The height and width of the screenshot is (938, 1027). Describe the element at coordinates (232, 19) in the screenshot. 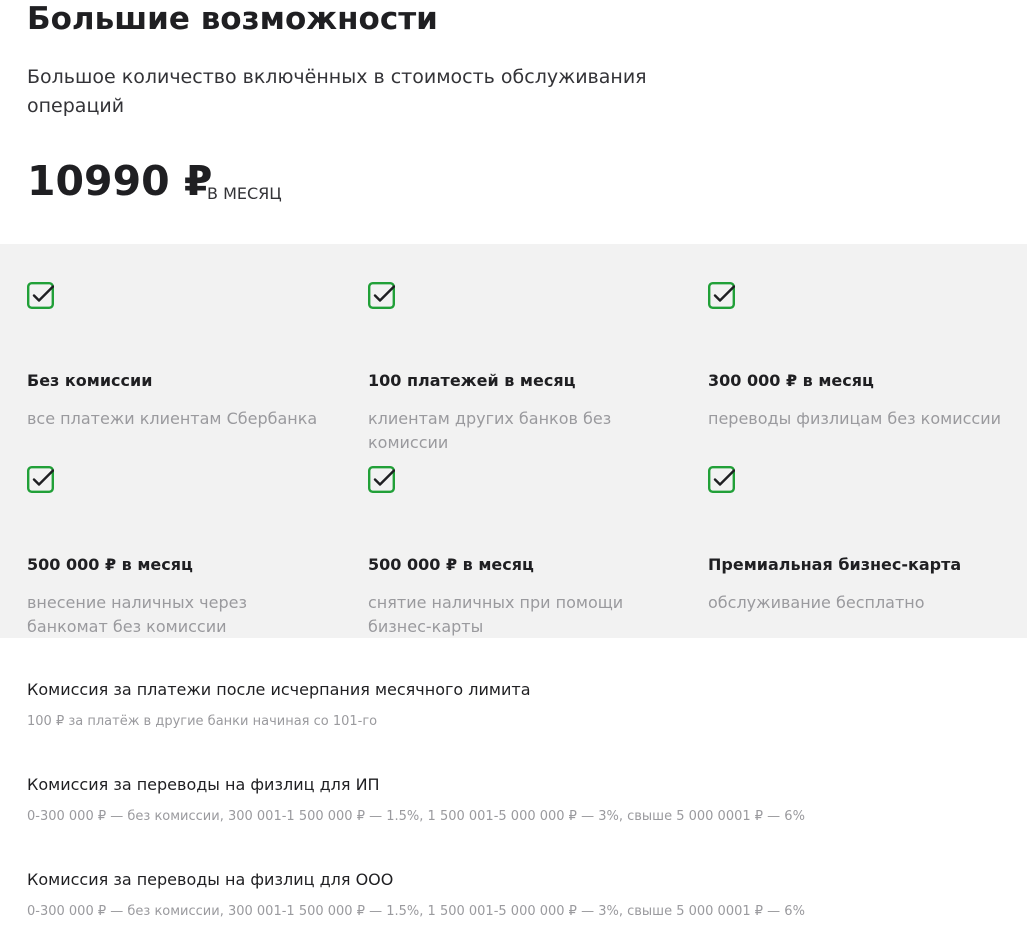

I see `page-title: Большие возможности` at that location.